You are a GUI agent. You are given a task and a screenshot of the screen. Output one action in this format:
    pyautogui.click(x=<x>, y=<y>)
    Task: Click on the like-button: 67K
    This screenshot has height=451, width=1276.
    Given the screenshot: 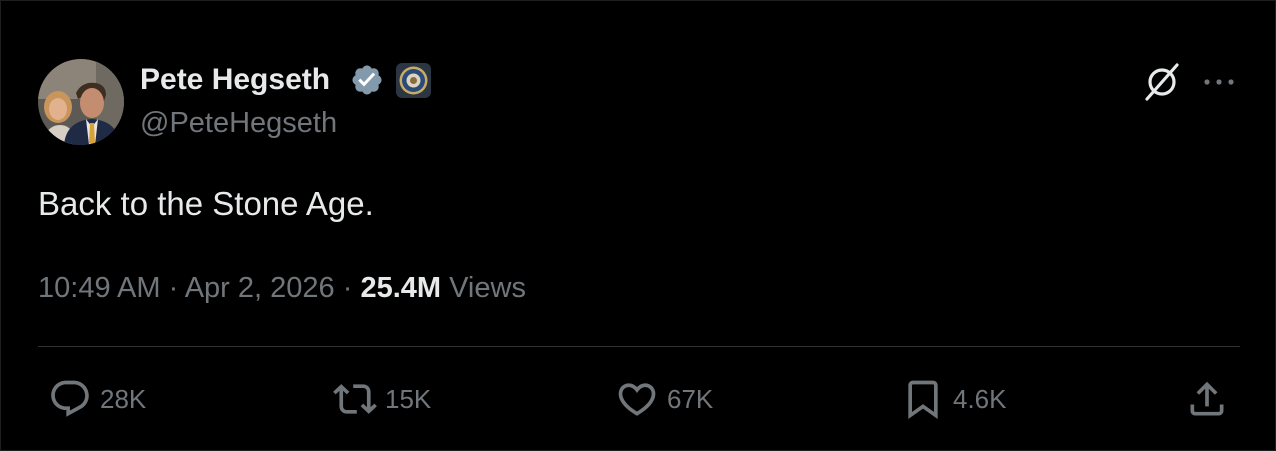 What is the action you would take?
    pyautogui.click(x=664, y=399)
    